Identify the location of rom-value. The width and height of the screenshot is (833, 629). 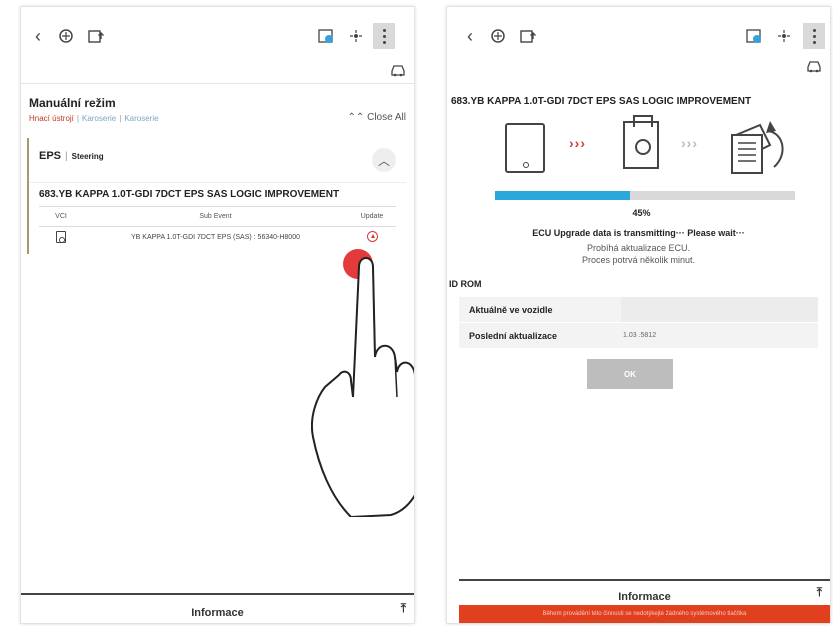
(719, 309).